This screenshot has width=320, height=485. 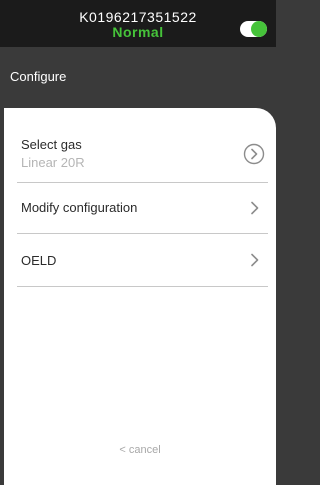 What do you see at coordinates (259, 29) in the screenshot?
I see `toggle-knob` at bounding box center [259, 29].